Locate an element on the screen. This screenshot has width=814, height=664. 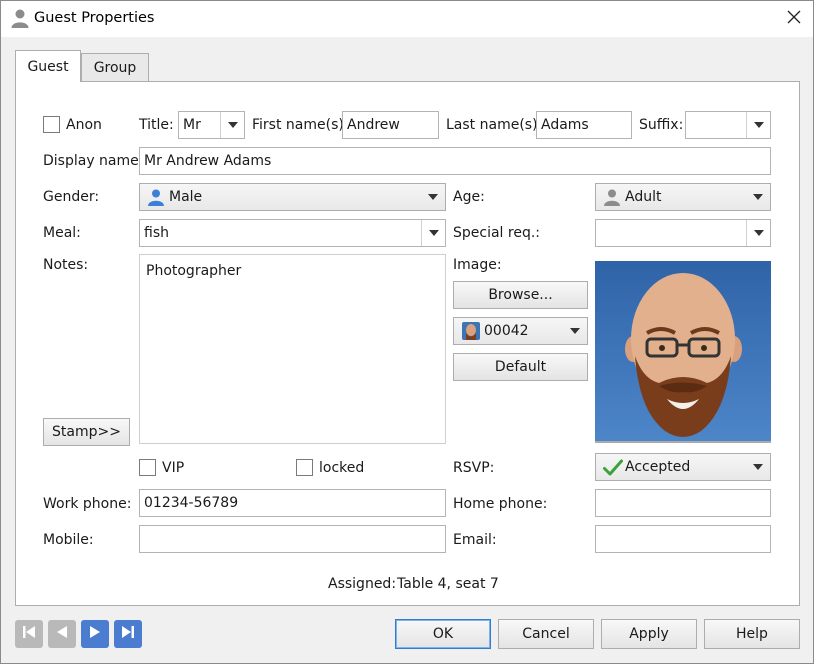
help-label: Help is located at coordinates (752, 634).